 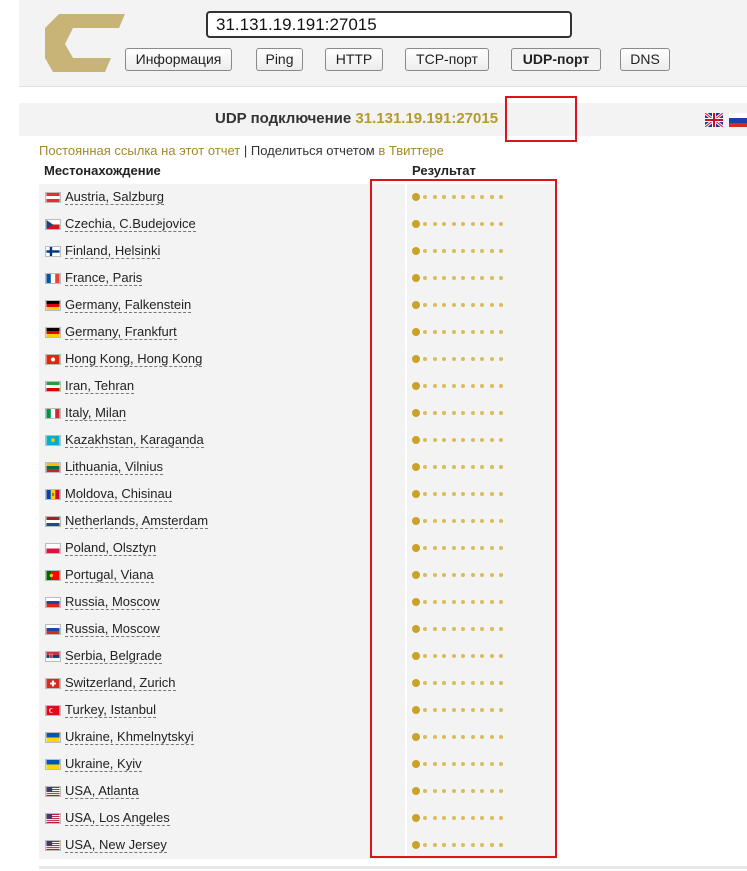 What do you see at coordinates (279, 59) in the screenshot?
I see `tab-ping: Ping` at bounding box center [279, 59].